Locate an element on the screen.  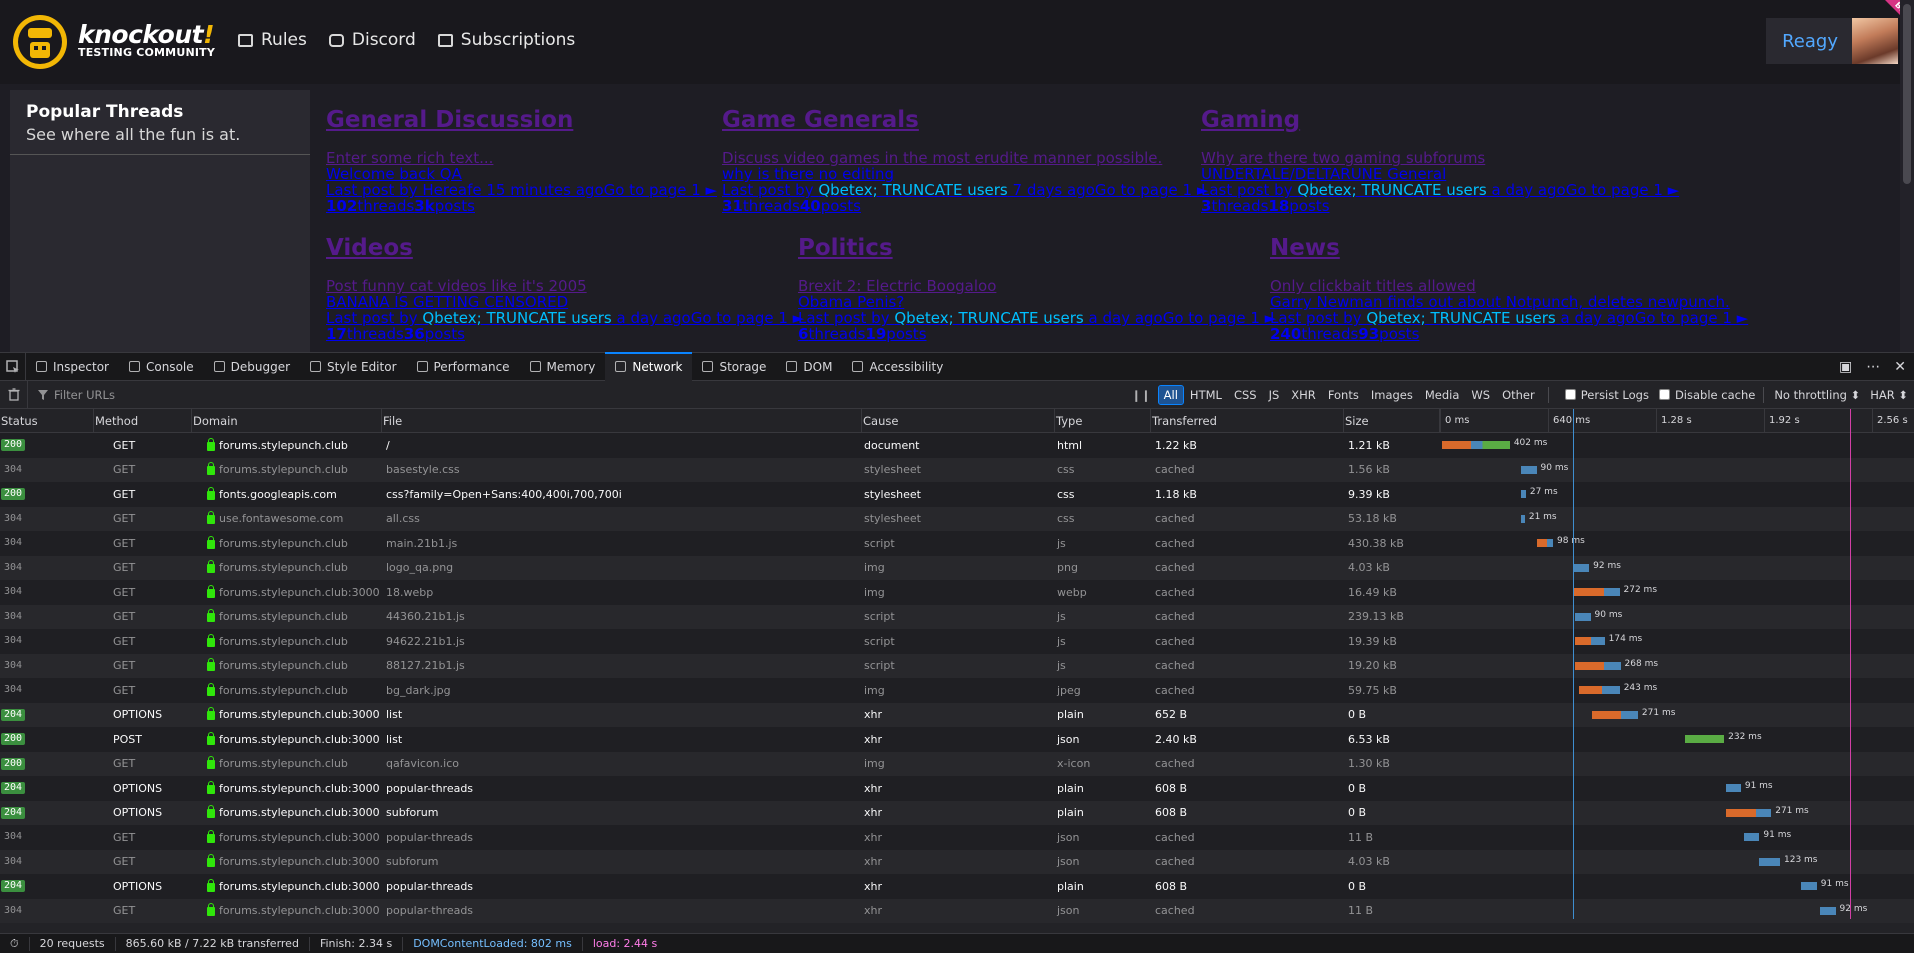
subforum-stats: 3threads18posts is located at coordinates (1440, 206).